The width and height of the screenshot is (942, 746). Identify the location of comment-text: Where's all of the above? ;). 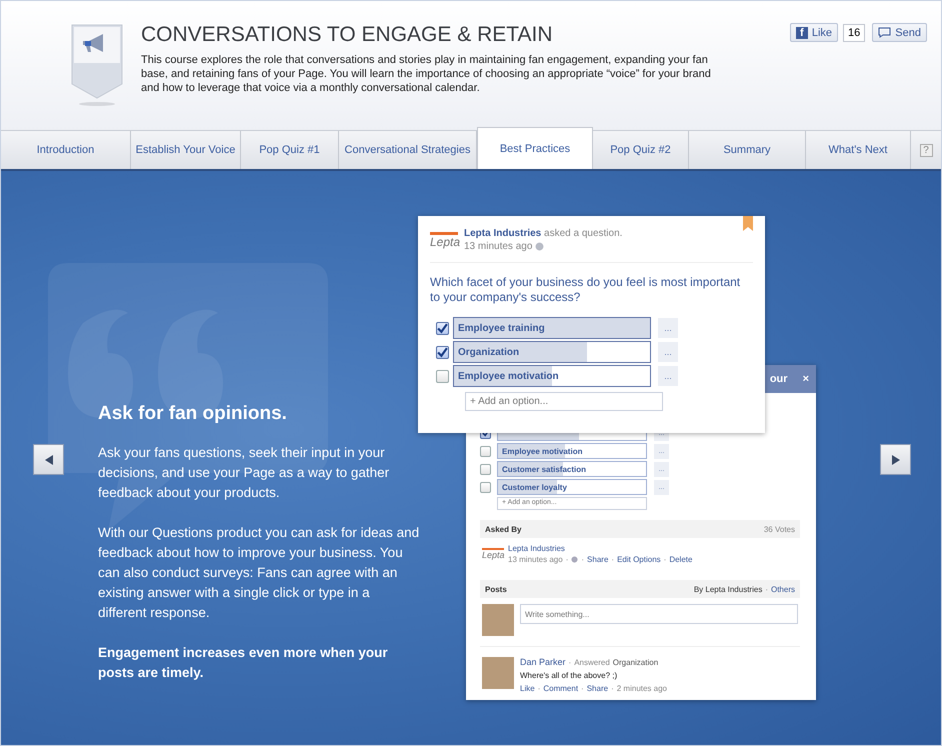
(569, 675).